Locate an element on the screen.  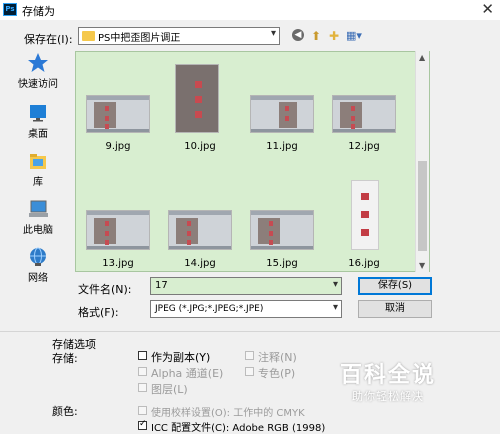
filename-label: 文件名(N): is located at coordinates (105, 289).